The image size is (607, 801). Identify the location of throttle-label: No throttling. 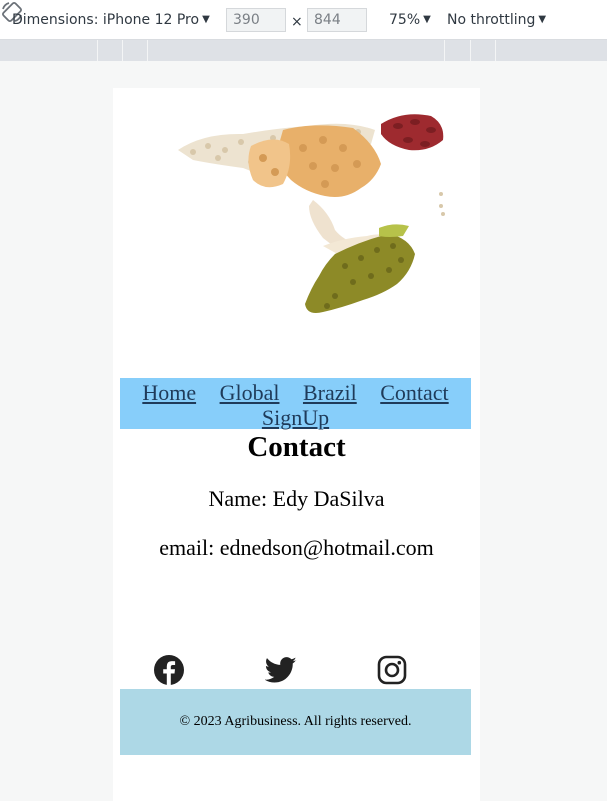
(491, 20).